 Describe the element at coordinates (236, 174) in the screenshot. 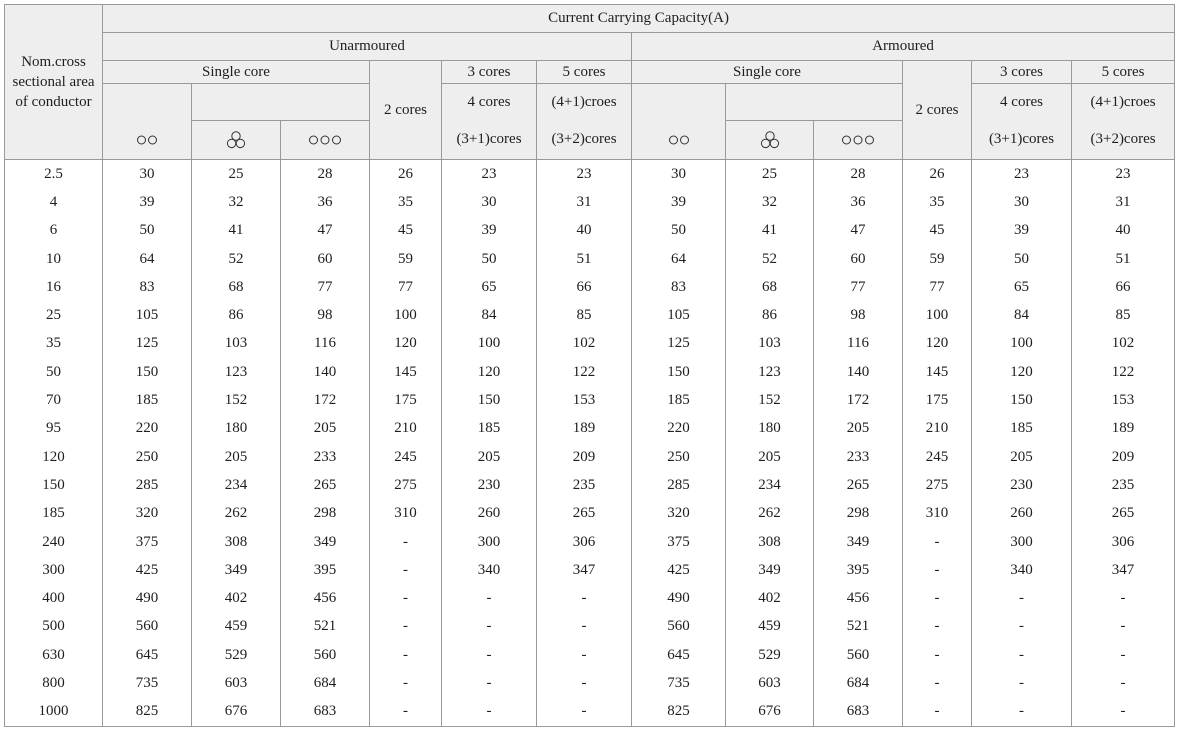

I see `capacity-cell: 25` at that location.